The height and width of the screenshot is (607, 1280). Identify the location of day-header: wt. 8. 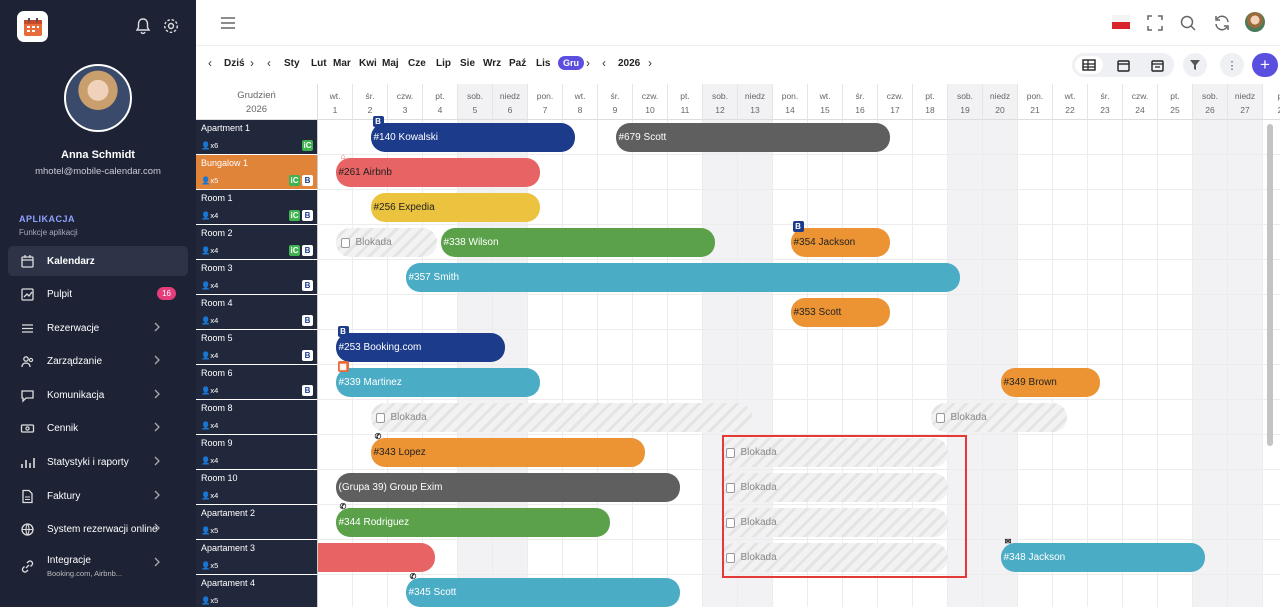
(580, 102).